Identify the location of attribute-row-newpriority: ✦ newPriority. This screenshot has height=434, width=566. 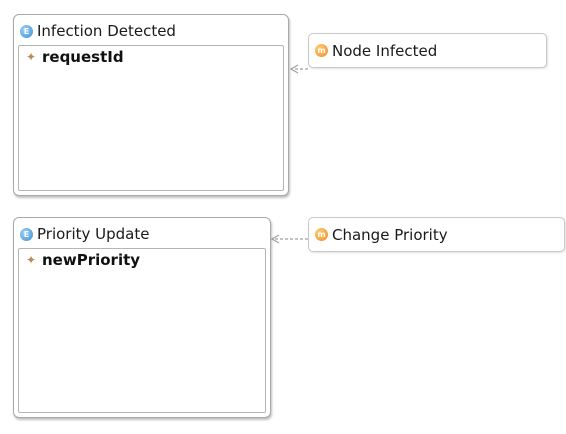
(82, 260).